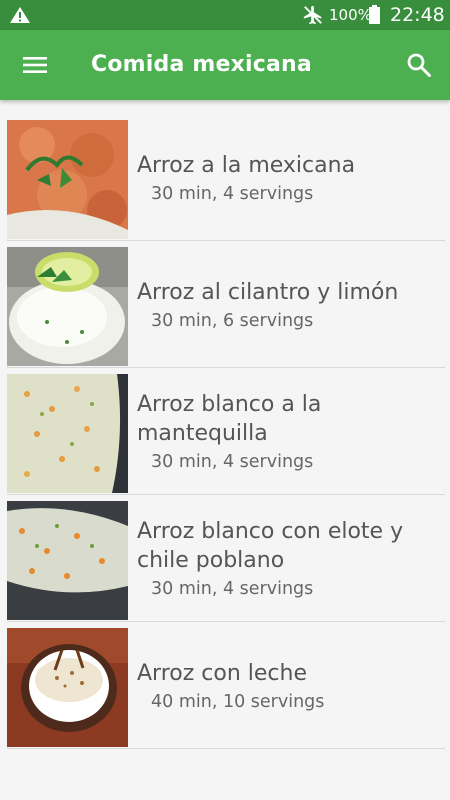 The width and height of the screenshot is (450, 800). What do you see at coordinates (222, 673) in the screenshot?
I see `recipe-title: Arroz con leche` at bounding box center [222, 673].